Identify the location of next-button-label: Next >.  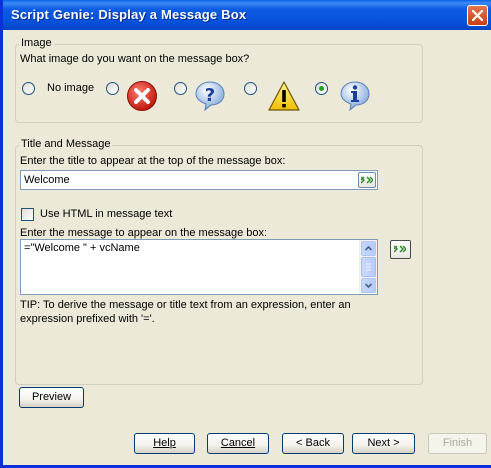
(383, 443).